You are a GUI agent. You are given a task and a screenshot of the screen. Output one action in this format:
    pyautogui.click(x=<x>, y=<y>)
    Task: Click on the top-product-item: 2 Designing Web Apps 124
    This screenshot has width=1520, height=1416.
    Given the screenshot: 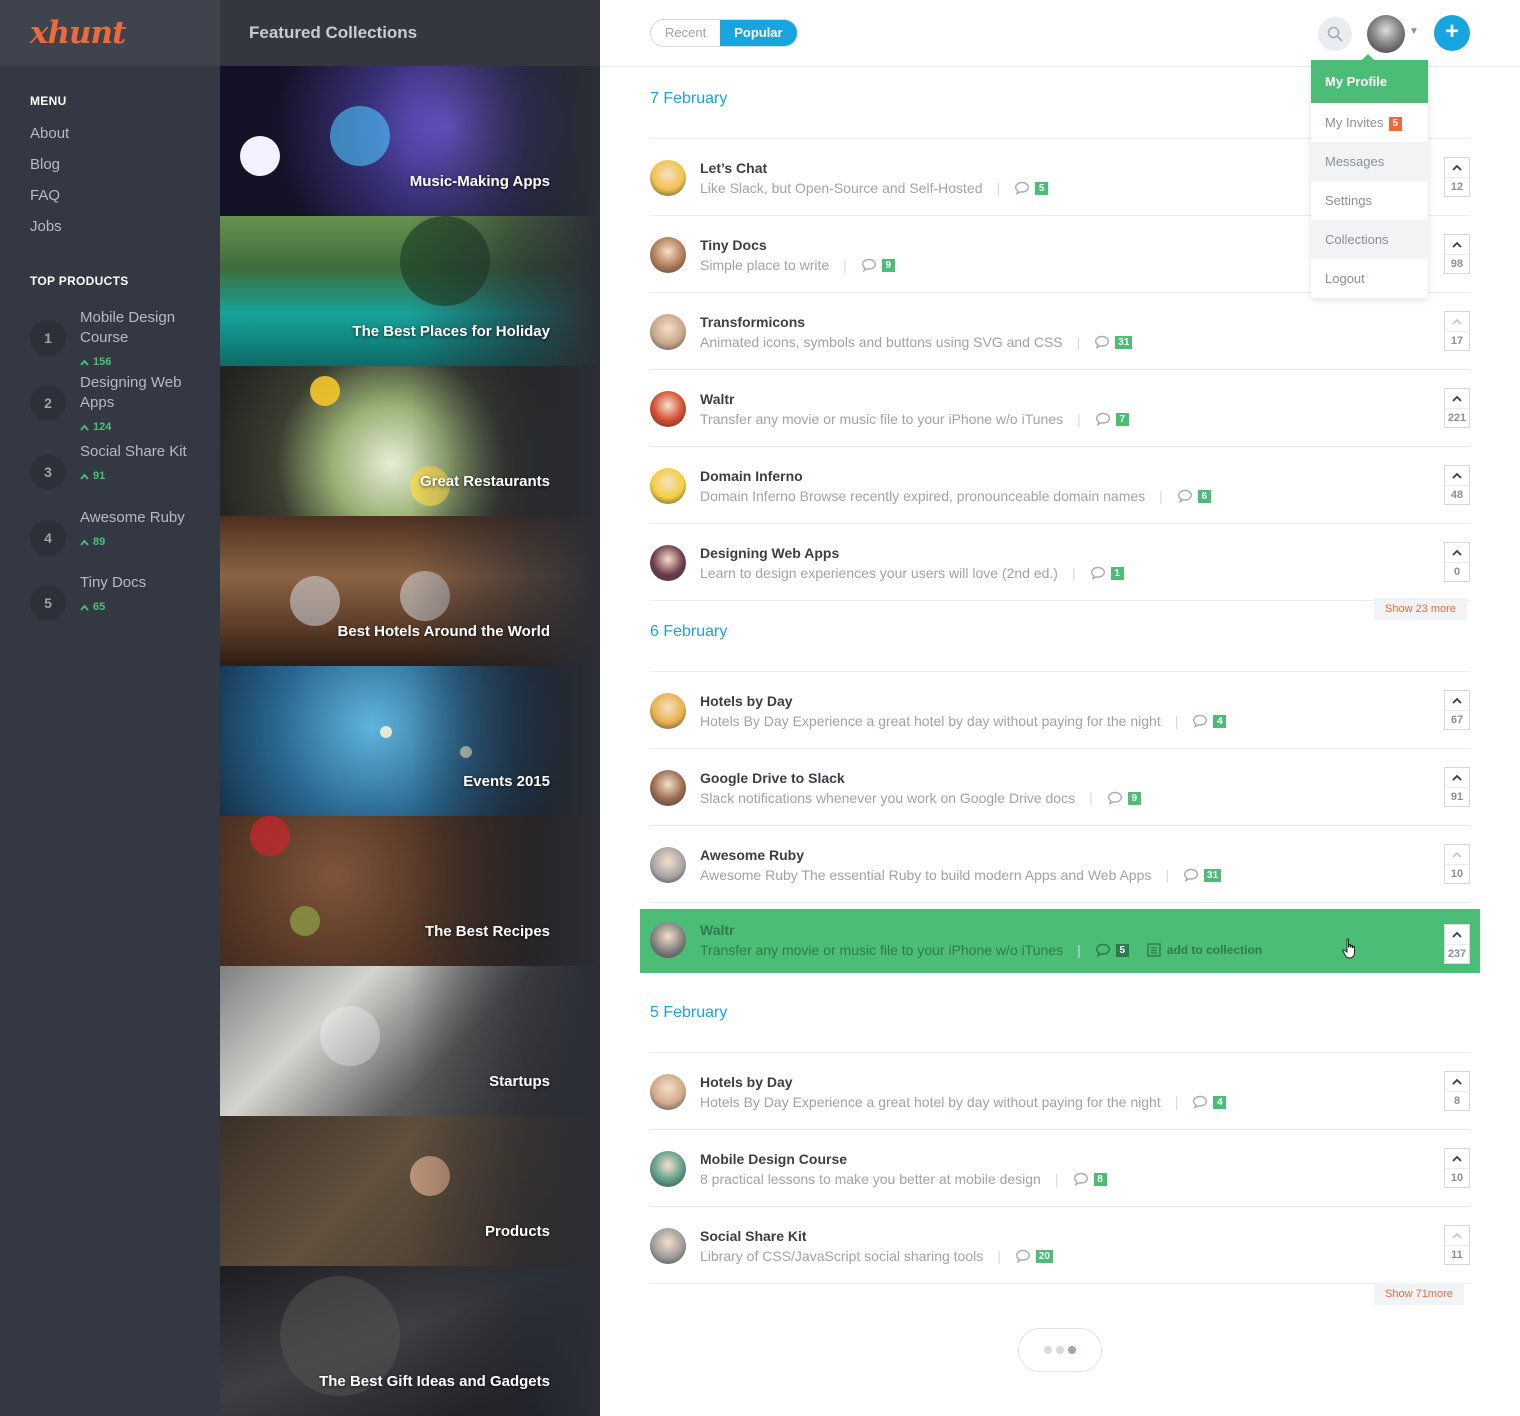 What is the action you would take?
    pyautogui.click(x=110, y=407)
    